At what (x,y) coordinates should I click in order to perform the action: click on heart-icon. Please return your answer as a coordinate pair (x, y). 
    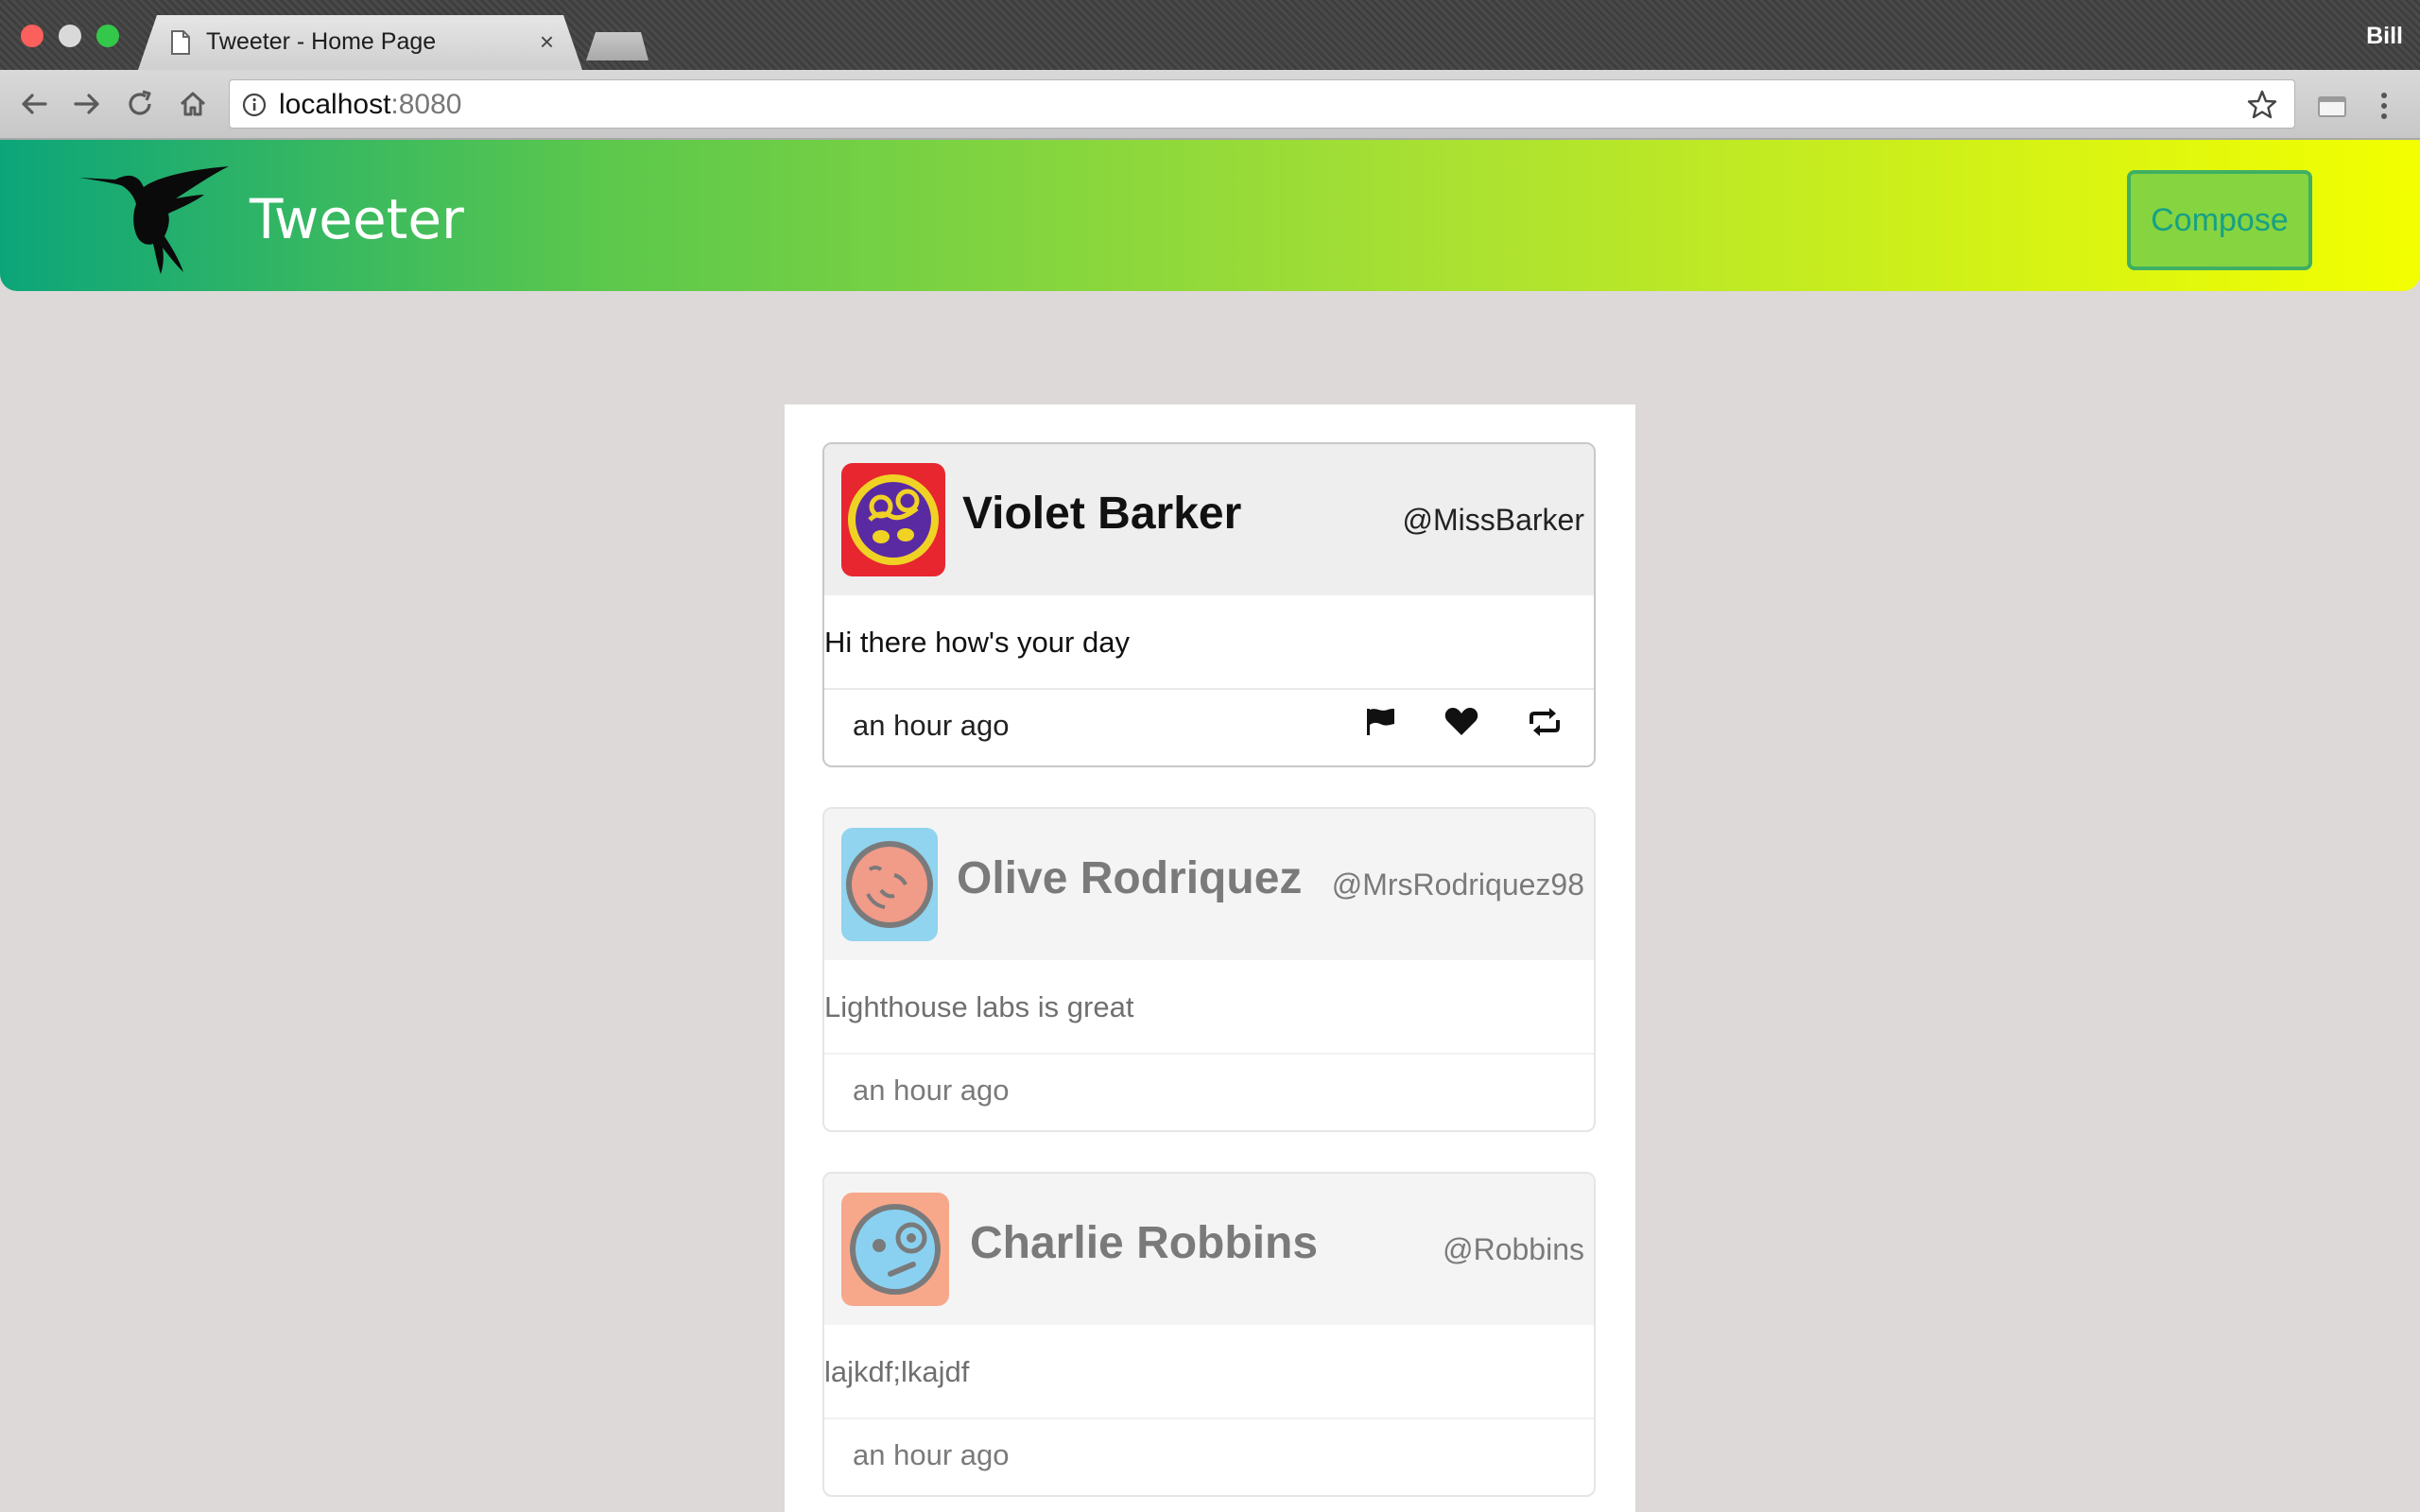
    Looking at the image, I should click on (1461, 722).